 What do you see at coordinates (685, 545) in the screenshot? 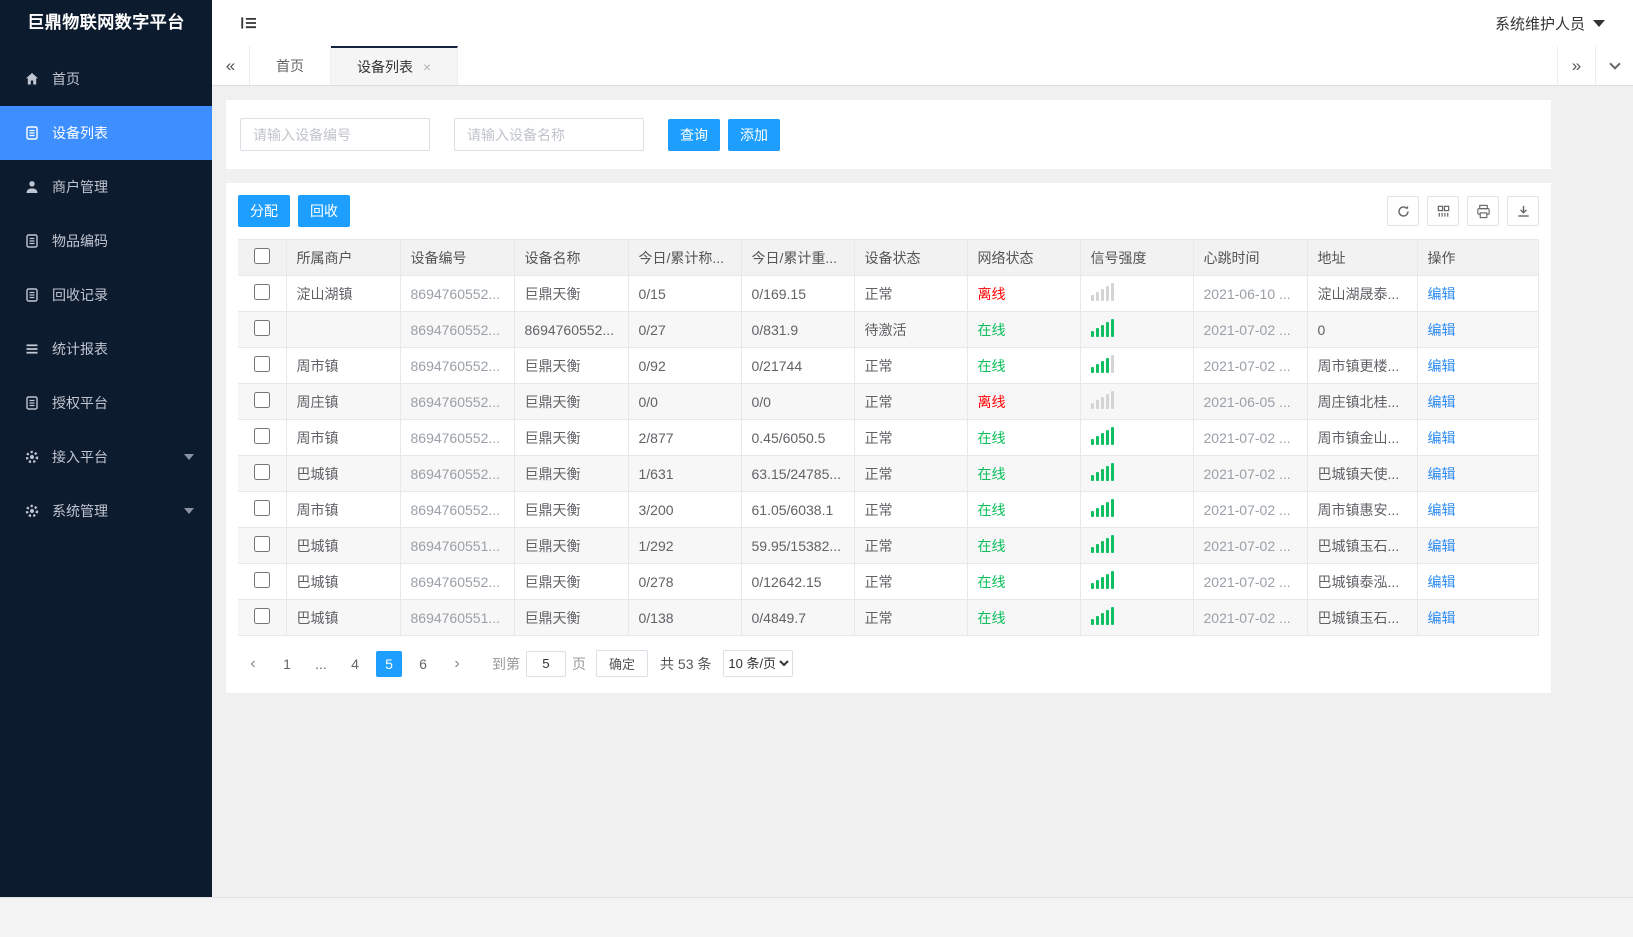
I see `cell-today-count: 1/292` at bounding box center [685, 545].